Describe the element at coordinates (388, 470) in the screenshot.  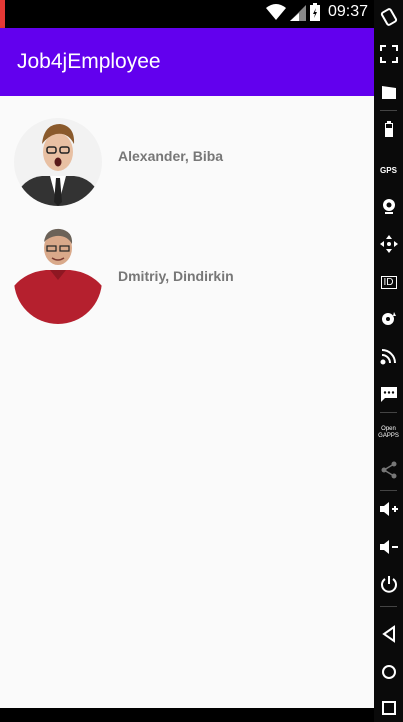
I see `share-icon` at that location.